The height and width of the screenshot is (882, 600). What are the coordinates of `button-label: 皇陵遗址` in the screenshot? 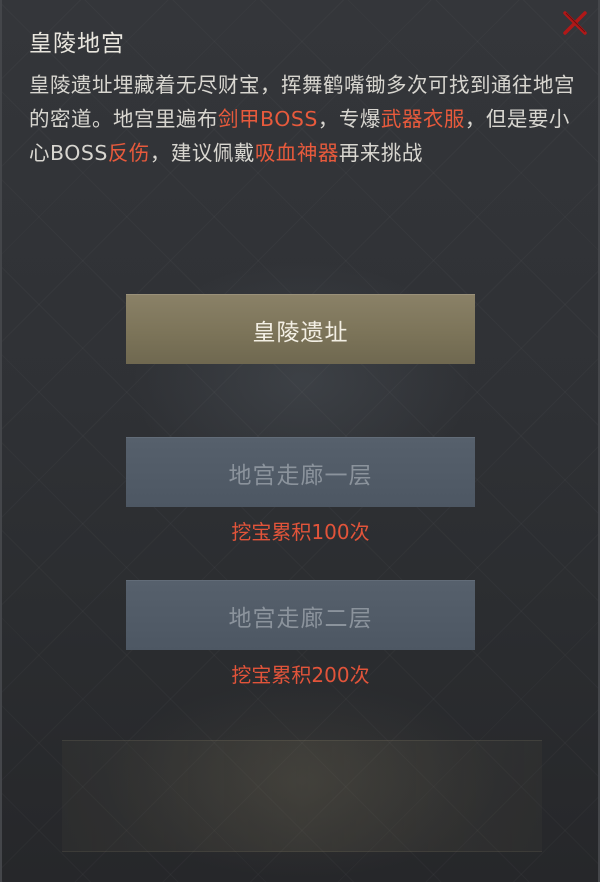 It's located at (300, 332).